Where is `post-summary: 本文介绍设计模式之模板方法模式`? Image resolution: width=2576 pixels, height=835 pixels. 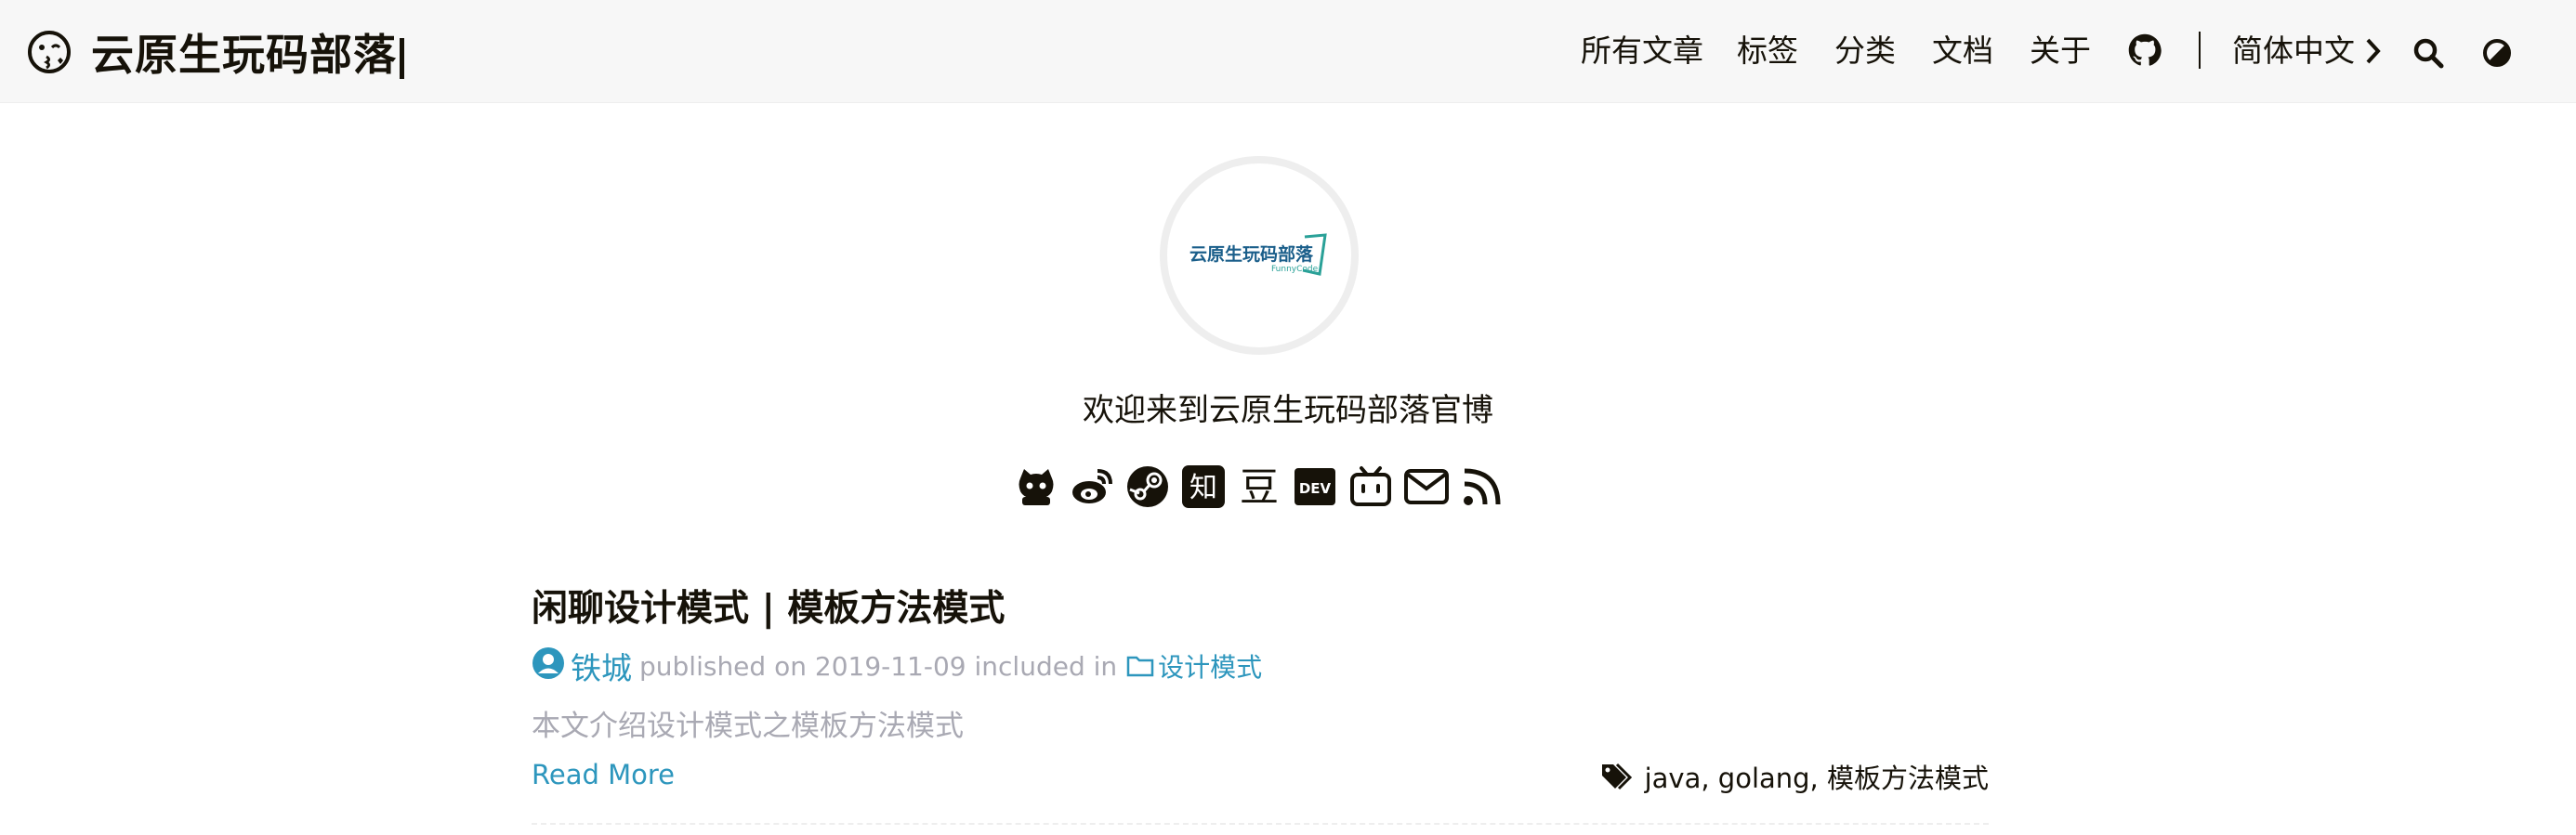 post-summary: 本文介绍设计模式之模板方法模式 is located at coordinates (748, 726).